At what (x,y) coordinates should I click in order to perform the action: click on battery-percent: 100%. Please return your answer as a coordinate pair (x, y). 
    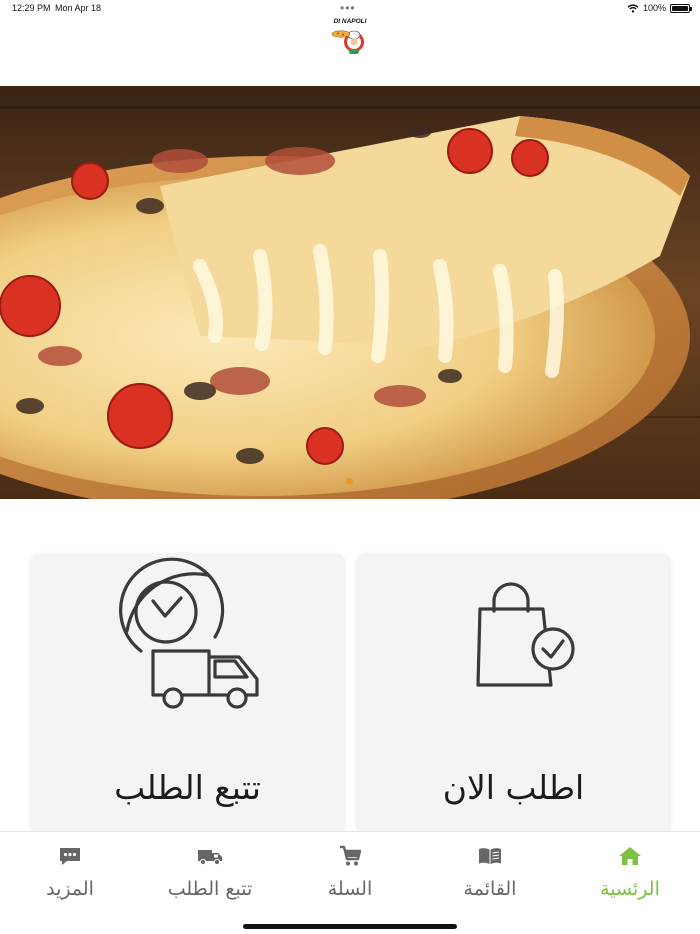
    Looking at the image, I should click on (654, 8).